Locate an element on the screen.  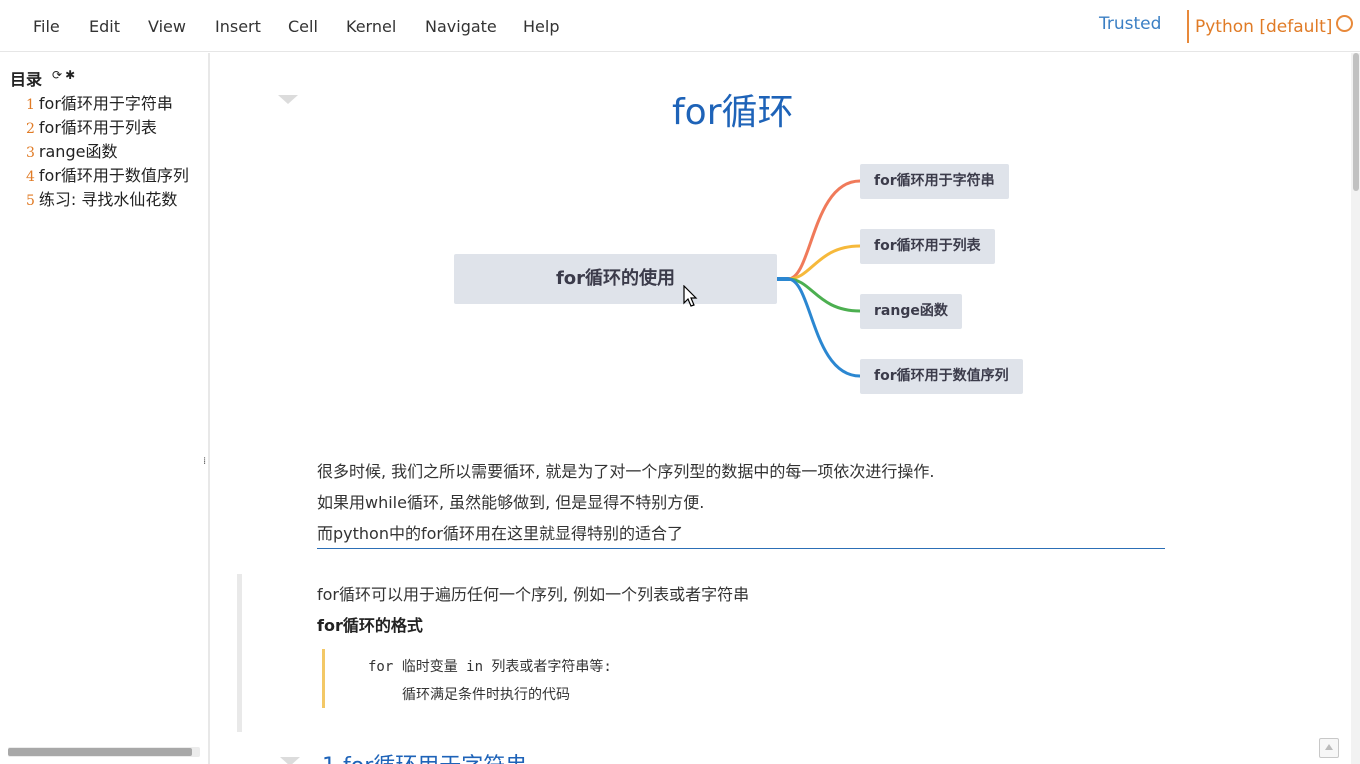
menu-navigate: Navigate is located at coordinates (461, 26).